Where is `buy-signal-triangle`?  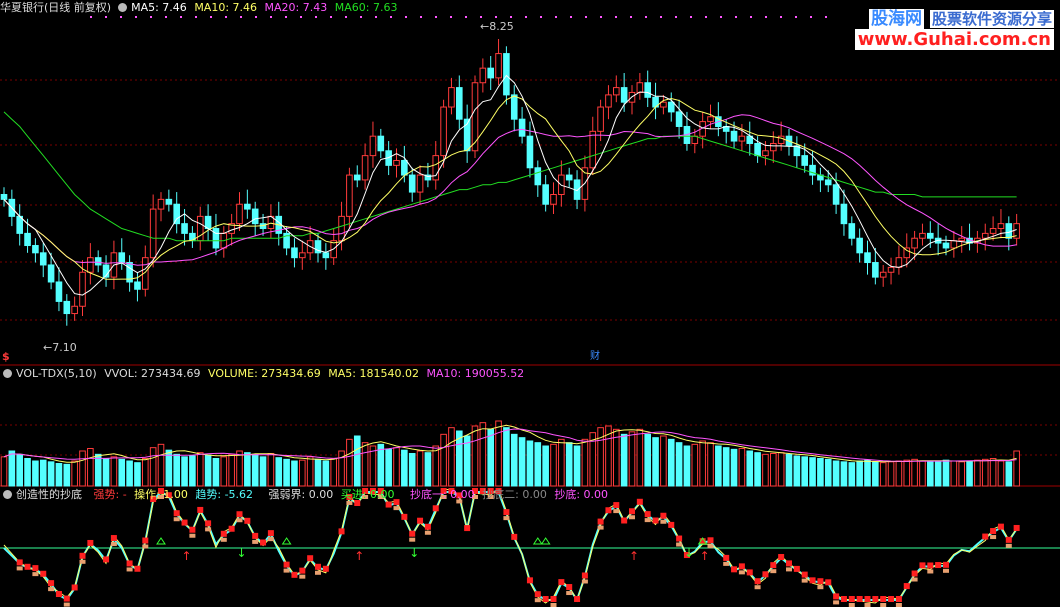 buy-signal-triangle is located at coordinates (286, 541).